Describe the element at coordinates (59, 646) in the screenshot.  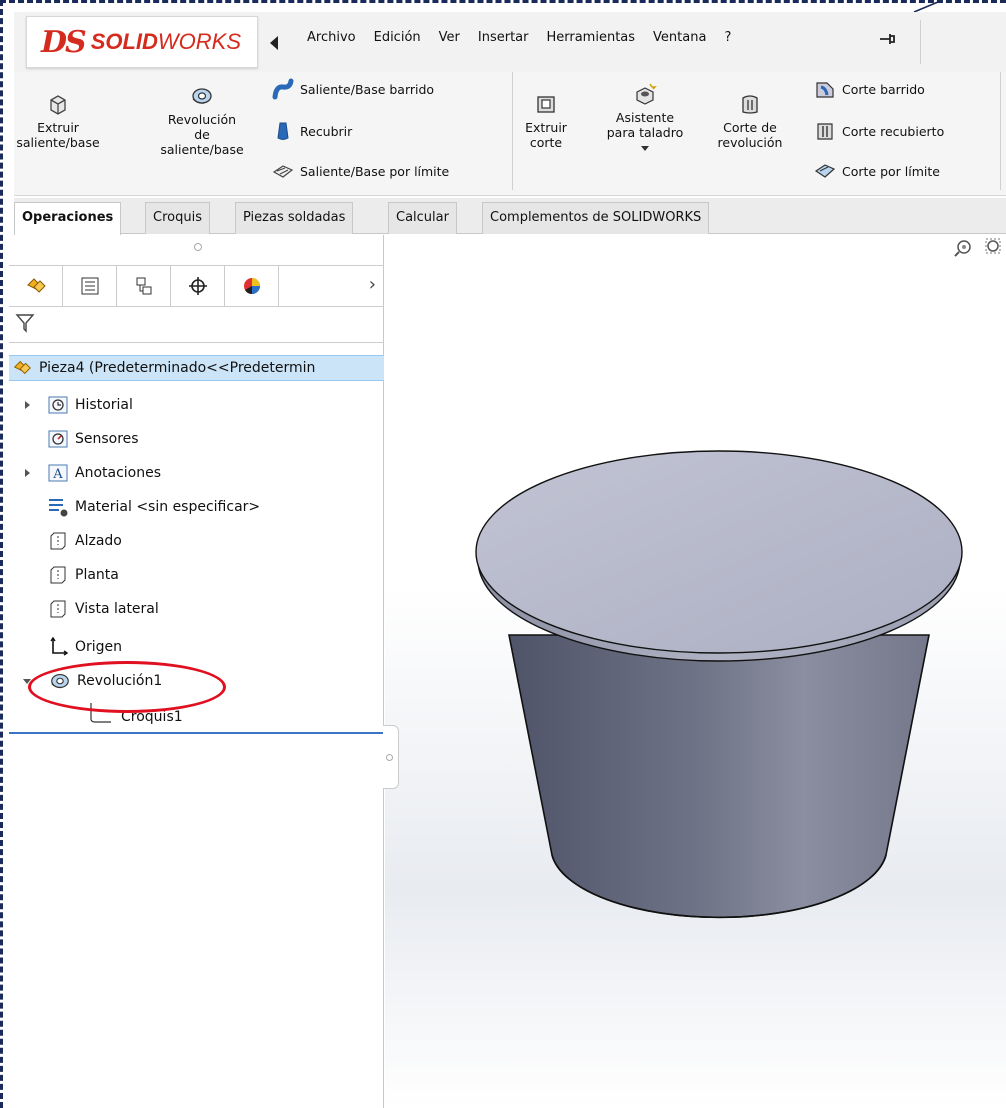
I see `origin-icon` at that location.